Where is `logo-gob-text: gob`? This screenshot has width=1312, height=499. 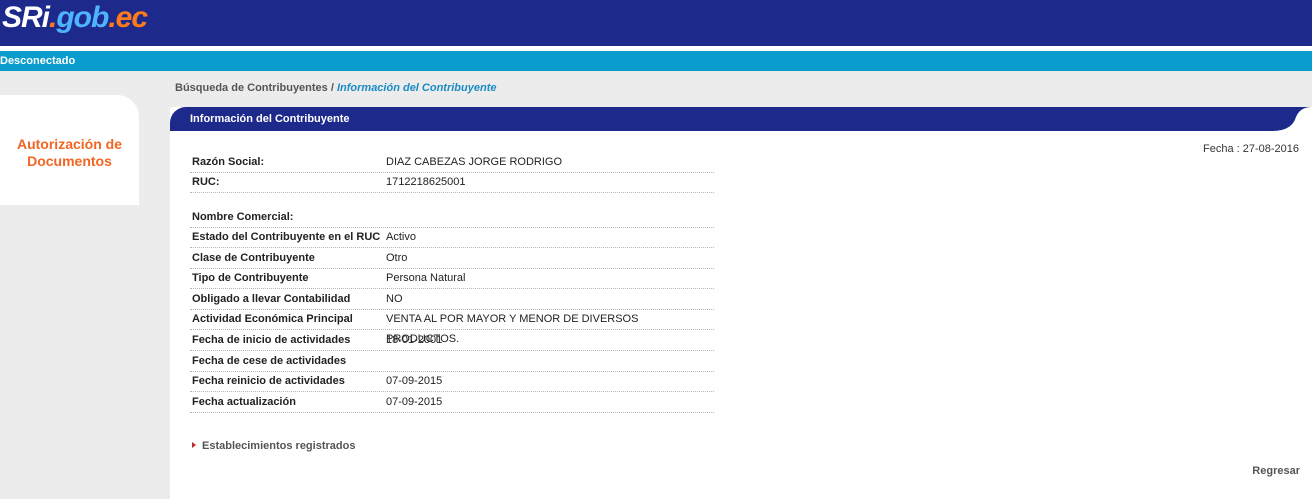
logo-gob-text: gob is located at coordinates (82, 17).